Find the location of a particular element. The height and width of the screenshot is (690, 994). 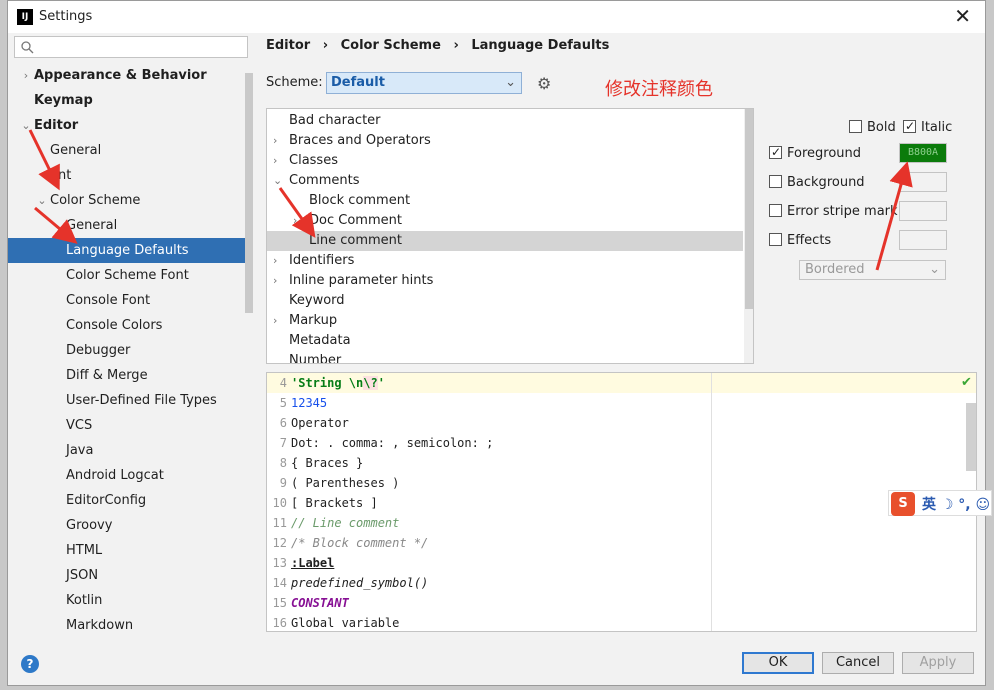

arrow-to-foreground-swatch is located at coordinates (894, 216).